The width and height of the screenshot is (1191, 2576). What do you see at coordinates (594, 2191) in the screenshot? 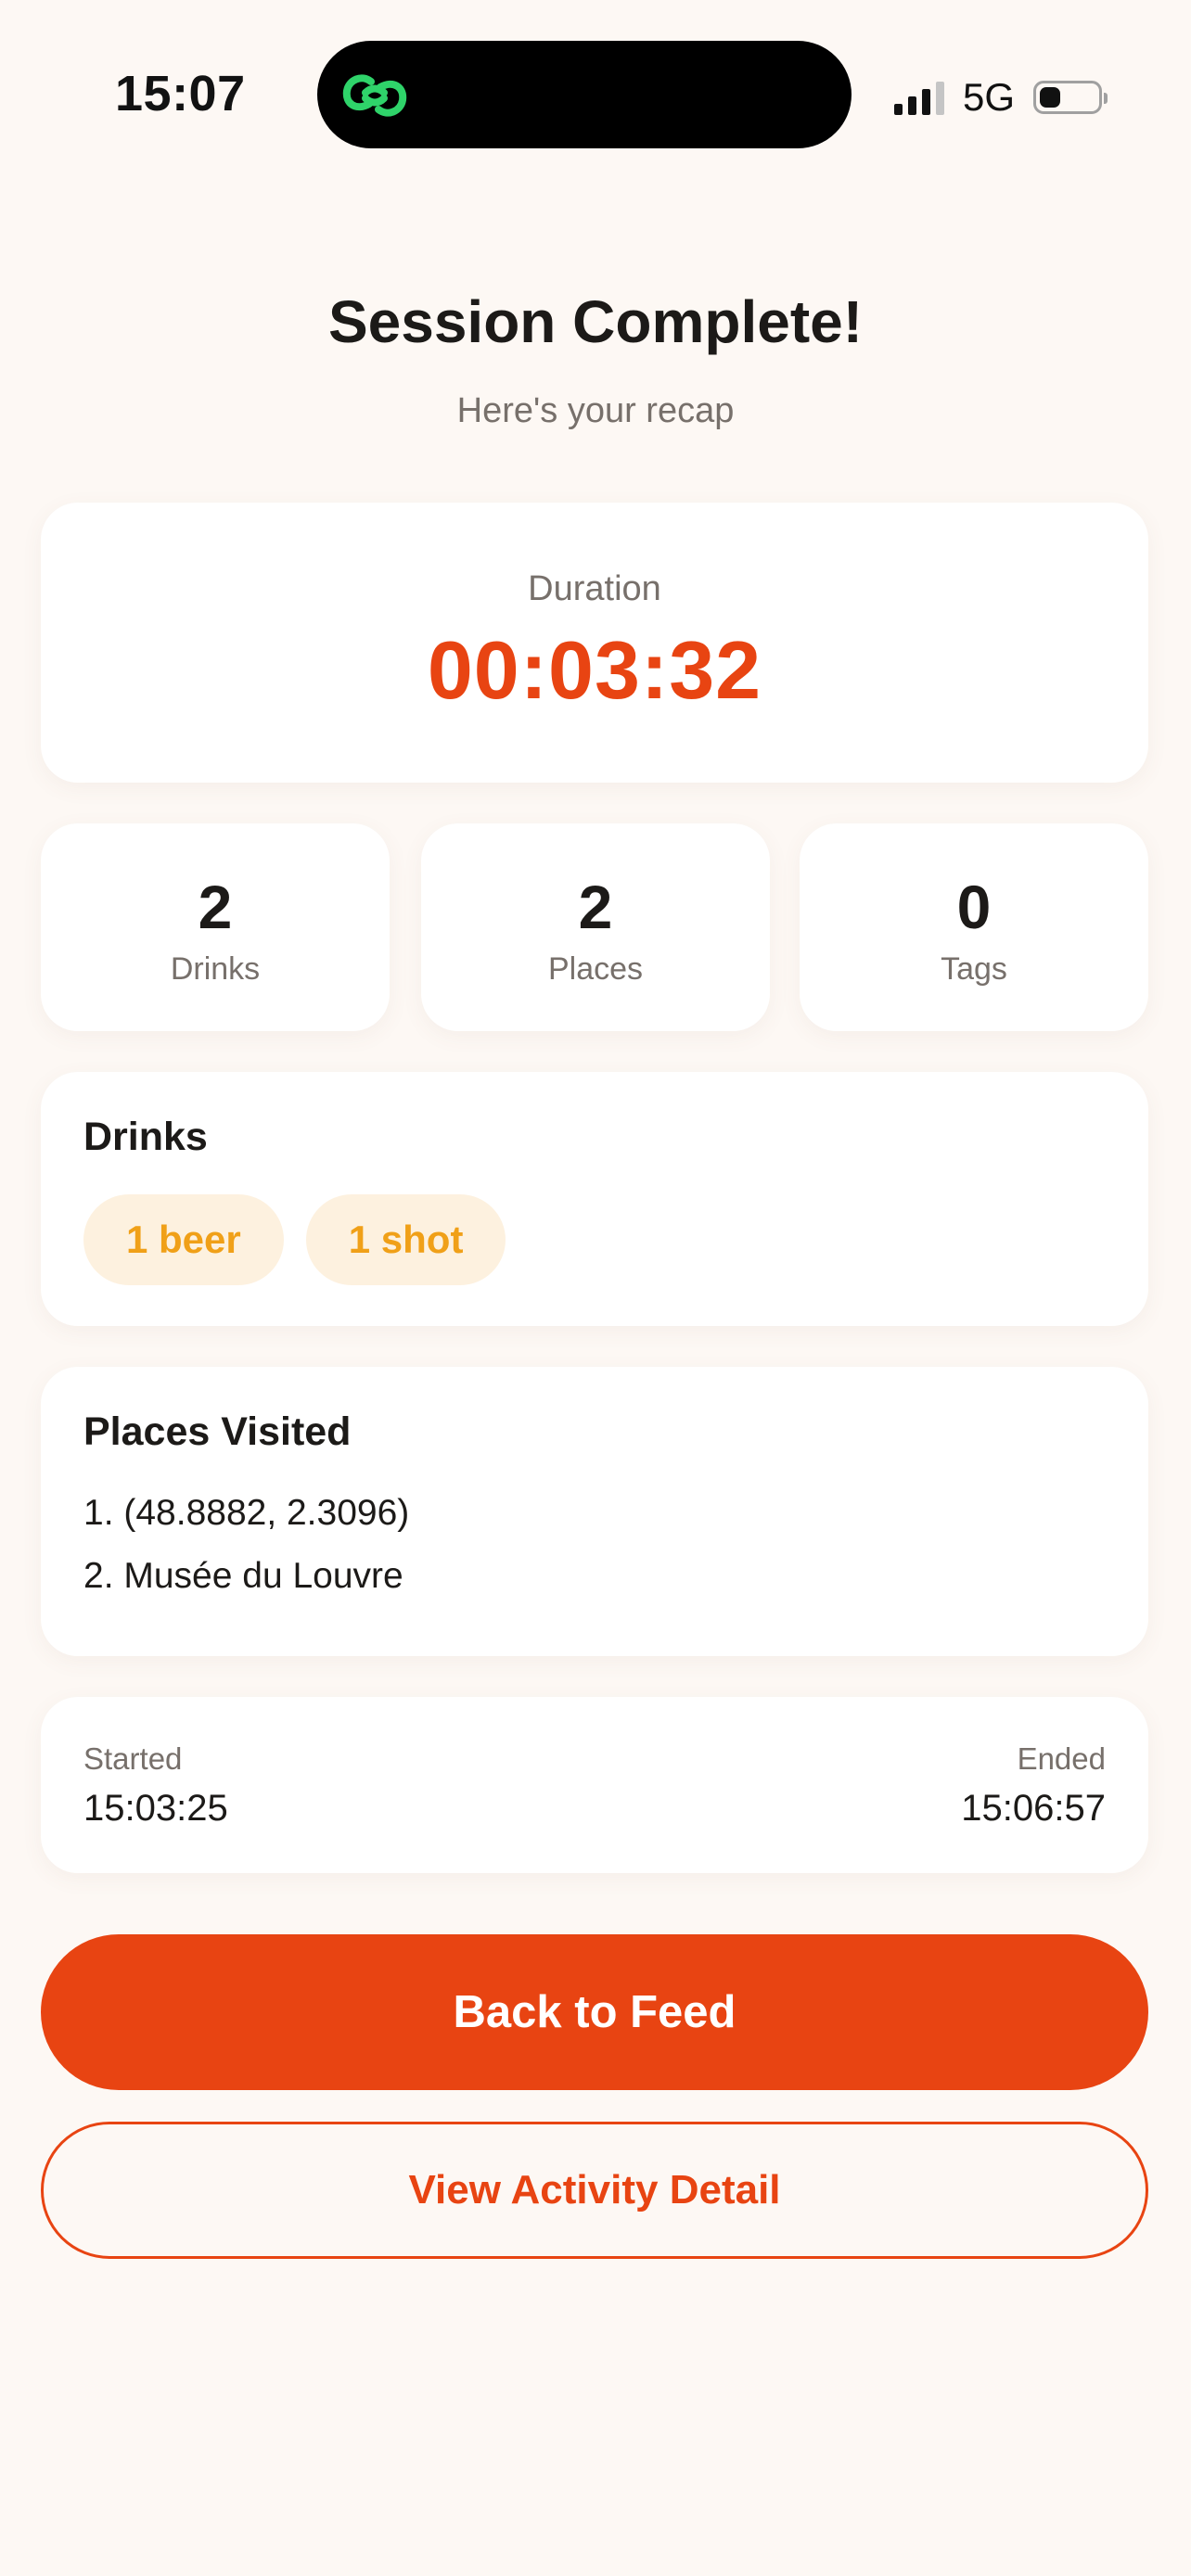
I see `view-activity-detail-button: View Activity Detail` at bounding box center [594, 2191].